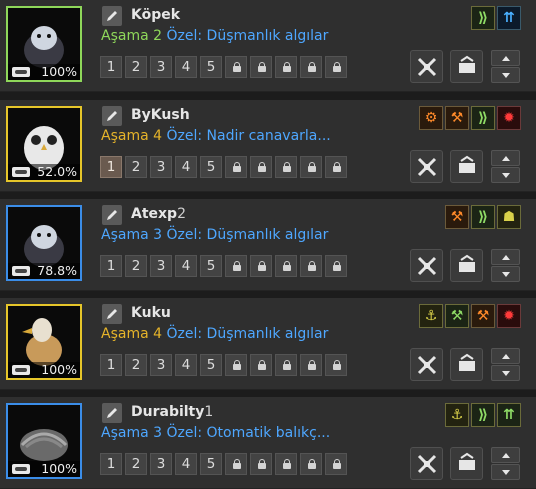  What do you see at coordinates (44, 370) in the screenshot?
I see `food-badge: 100%` at bounding box center [44, 370].